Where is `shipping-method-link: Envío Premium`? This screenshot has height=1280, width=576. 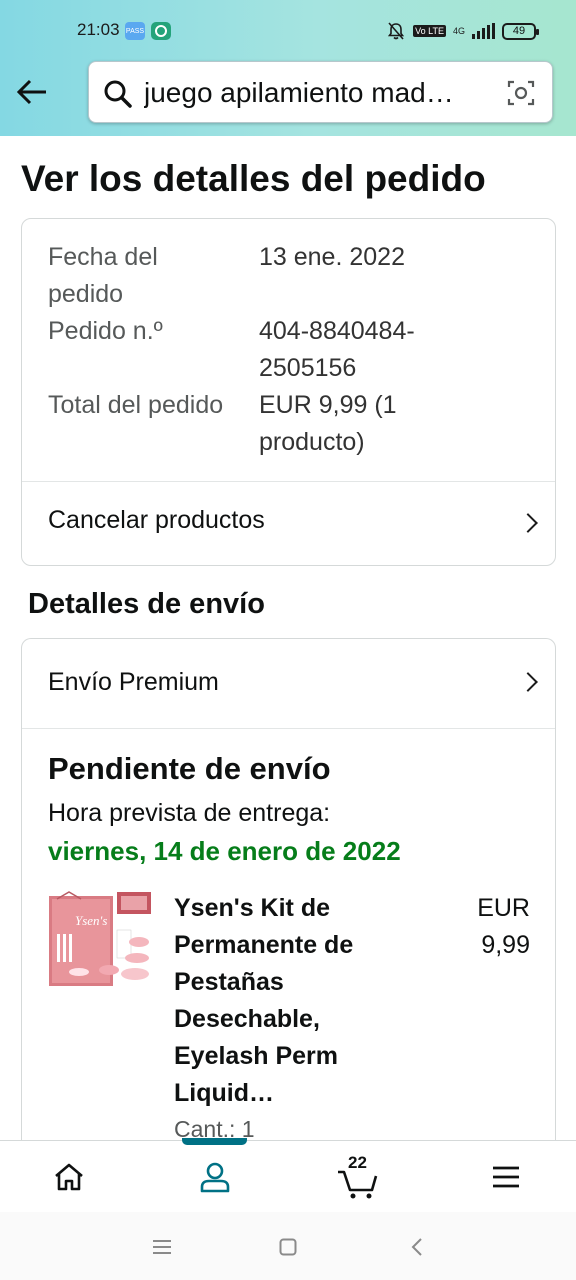 shipping-method-link: Envío Premium is located at coordinates (133, 682).